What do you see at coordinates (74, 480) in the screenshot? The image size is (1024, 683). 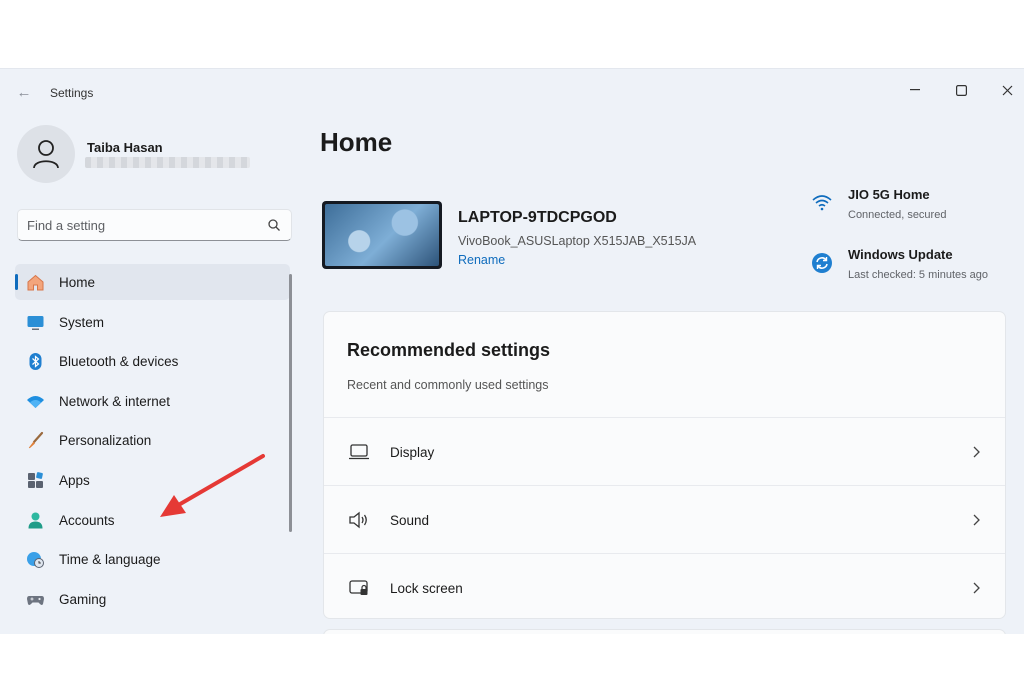 I see `sidebar-item-label: Apps` at bounding box center [74, 480].